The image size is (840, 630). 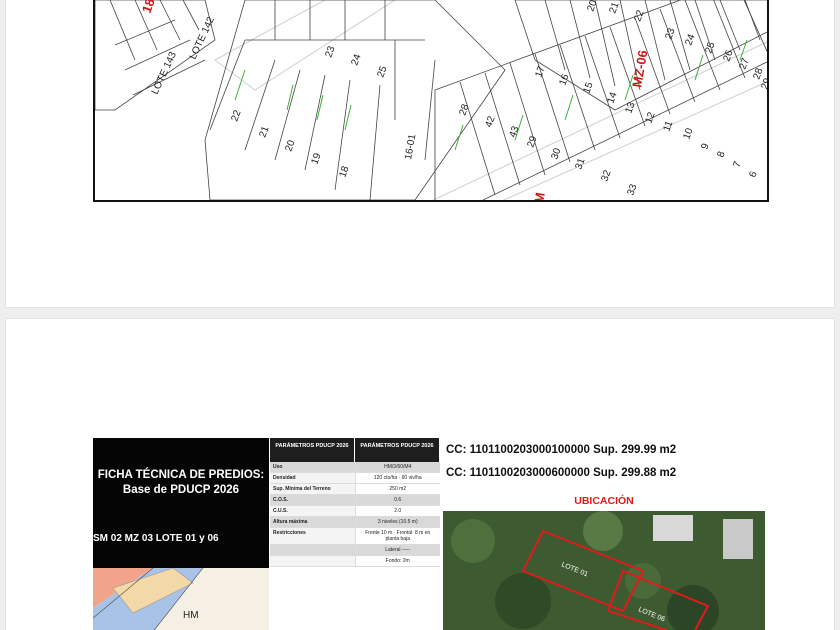 What do you see at coordinates (156, 538) in the screenshot?
I see `ficha-subtitle: SM 02 MZ 03 LOTE 01 y 06` at bounding box center [156, 538].